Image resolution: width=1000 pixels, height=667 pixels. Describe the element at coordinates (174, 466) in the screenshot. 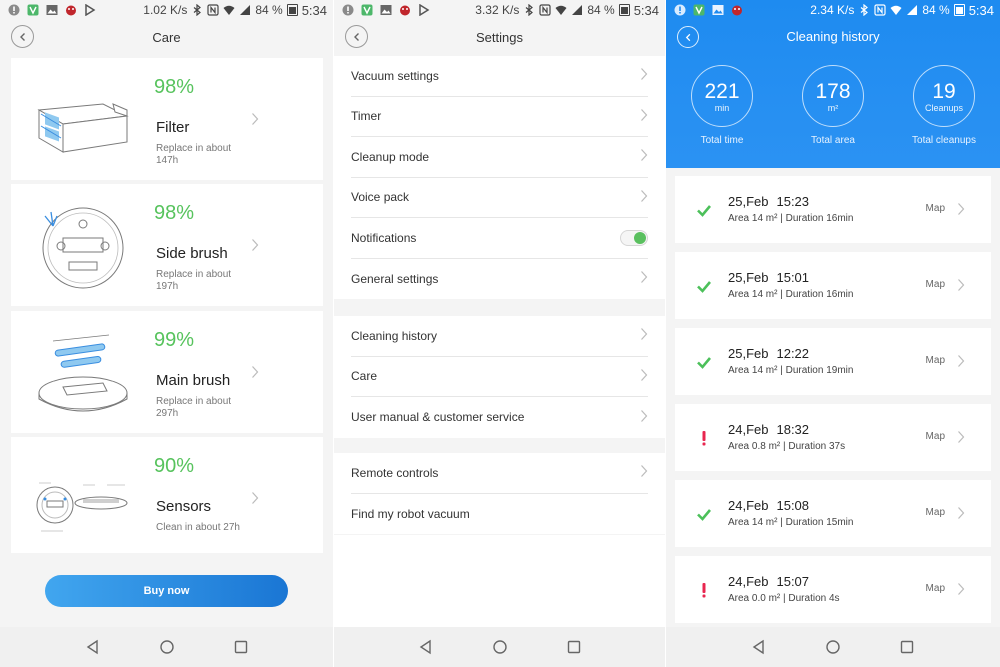

I see `sensors-percent: 90%` at that location.